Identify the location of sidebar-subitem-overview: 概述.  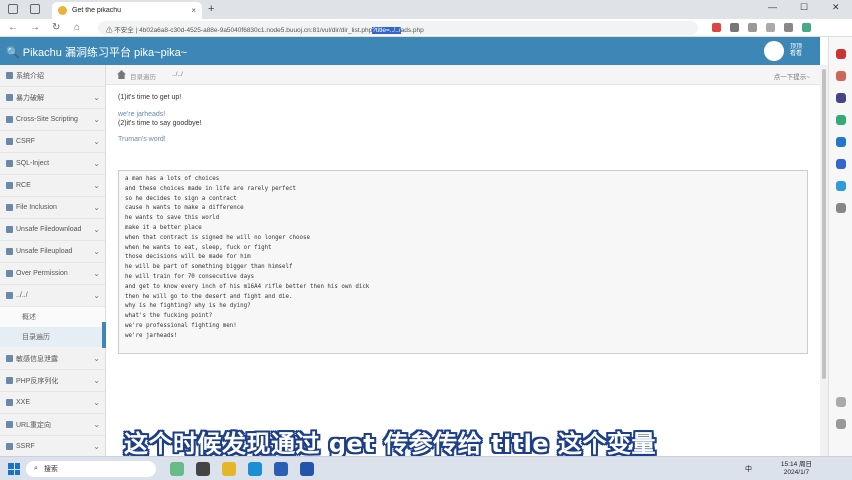
(52, 317).